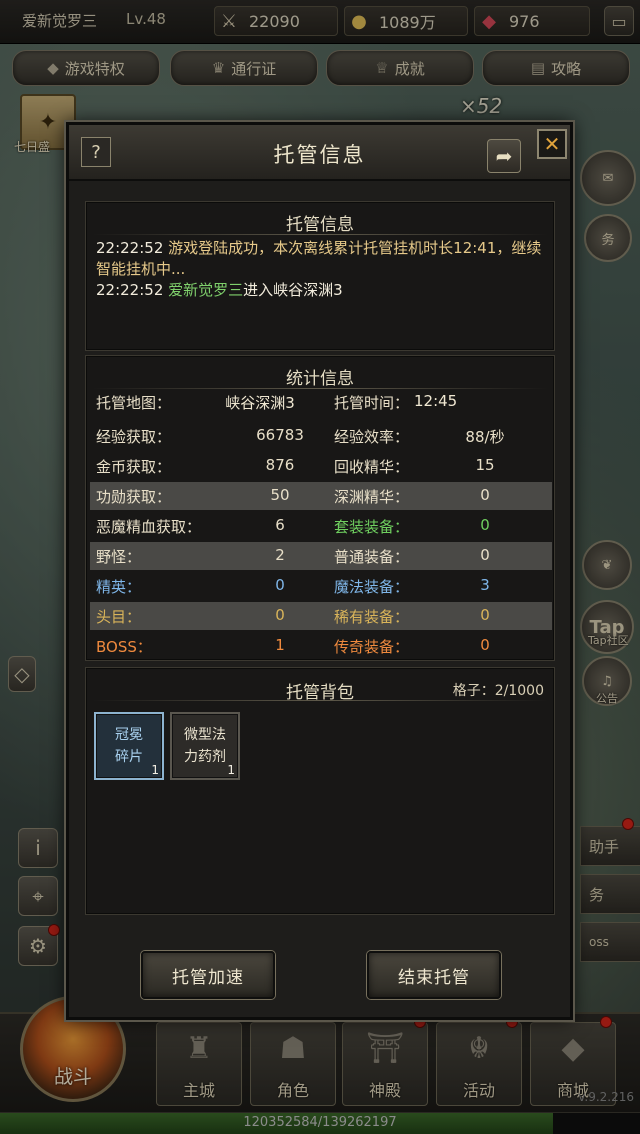  Describe the element at coordinates (372, 587) in the screenshot. I see `stat-label: 魔法装备：` at that location.